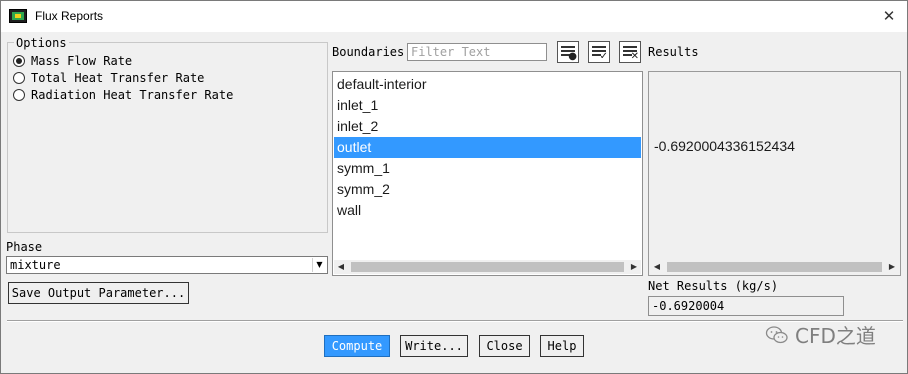  I want to click on close-button: Close, so click(504, 346).